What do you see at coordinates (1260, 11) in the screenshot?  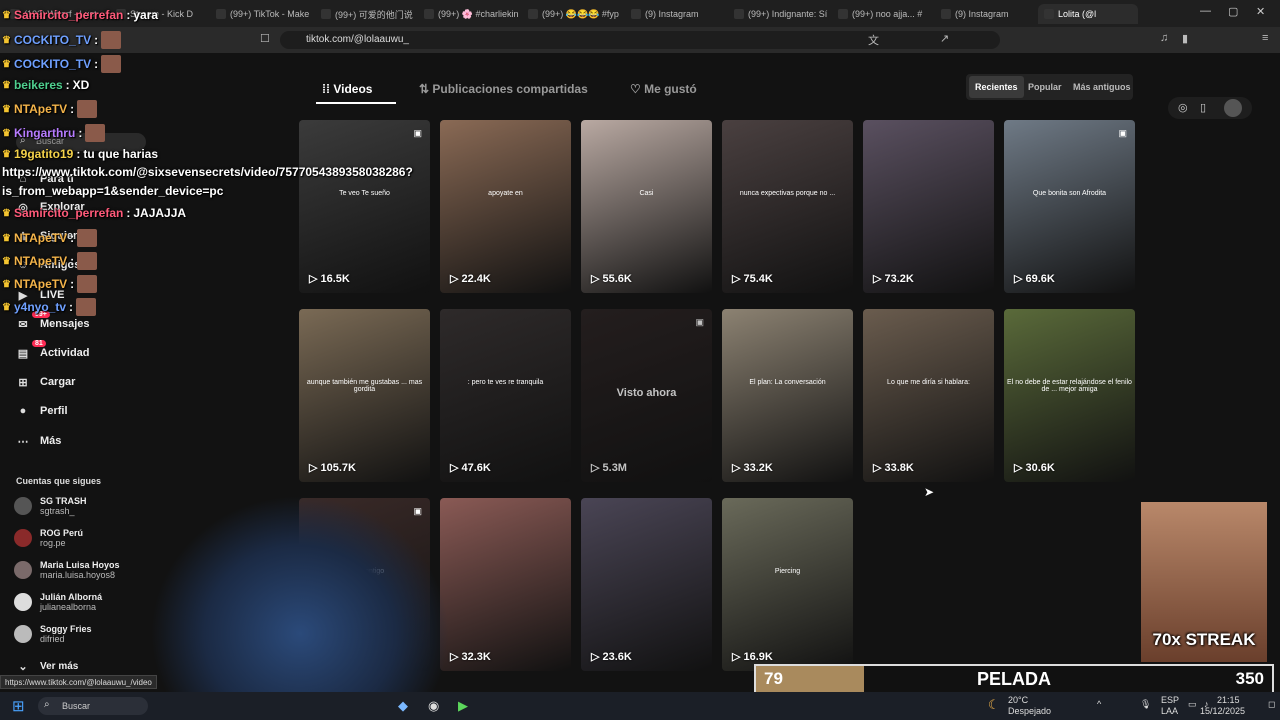 I see `close-window-icon: ✕` at bounding box center [1260, 11].